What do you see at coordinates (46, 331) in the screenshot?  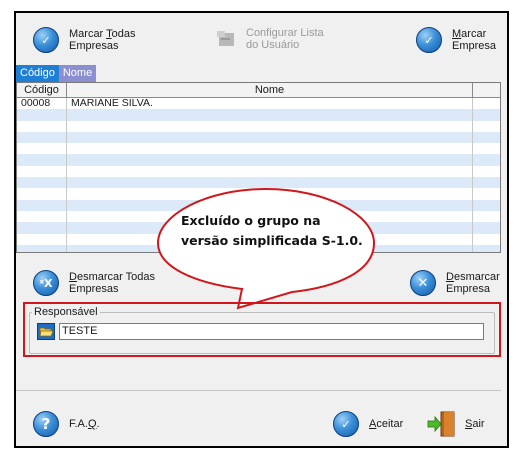 I see `folder-open-icon` at bounding box center [46, 331].